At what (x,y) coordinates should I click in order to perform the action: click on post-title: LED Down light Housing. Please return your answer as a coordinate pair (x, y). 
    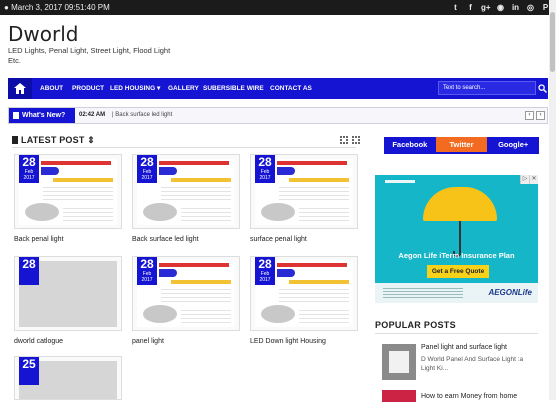
    Looking at the image, I should click on (288, 341).